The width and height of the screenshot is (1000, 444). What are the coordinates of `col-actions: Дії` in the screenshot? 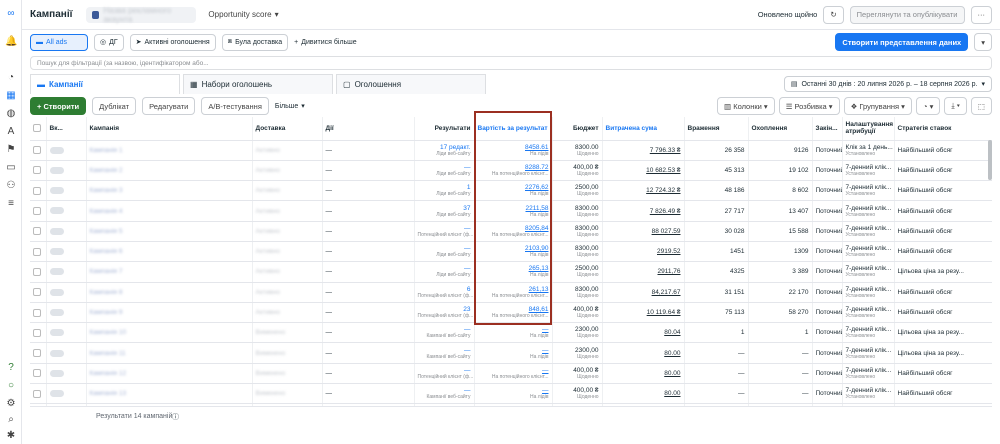 It's located at (368, 129).